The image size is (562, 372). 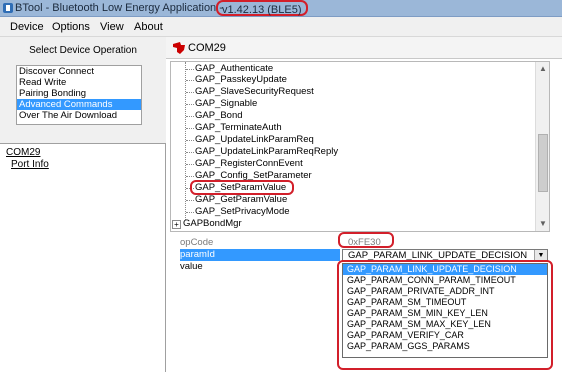 What do you see at coordinates (79, 104) in the screenshot?
I see `operation-advanced-commands: Advanced Commands` at bounding box center [79, 104].